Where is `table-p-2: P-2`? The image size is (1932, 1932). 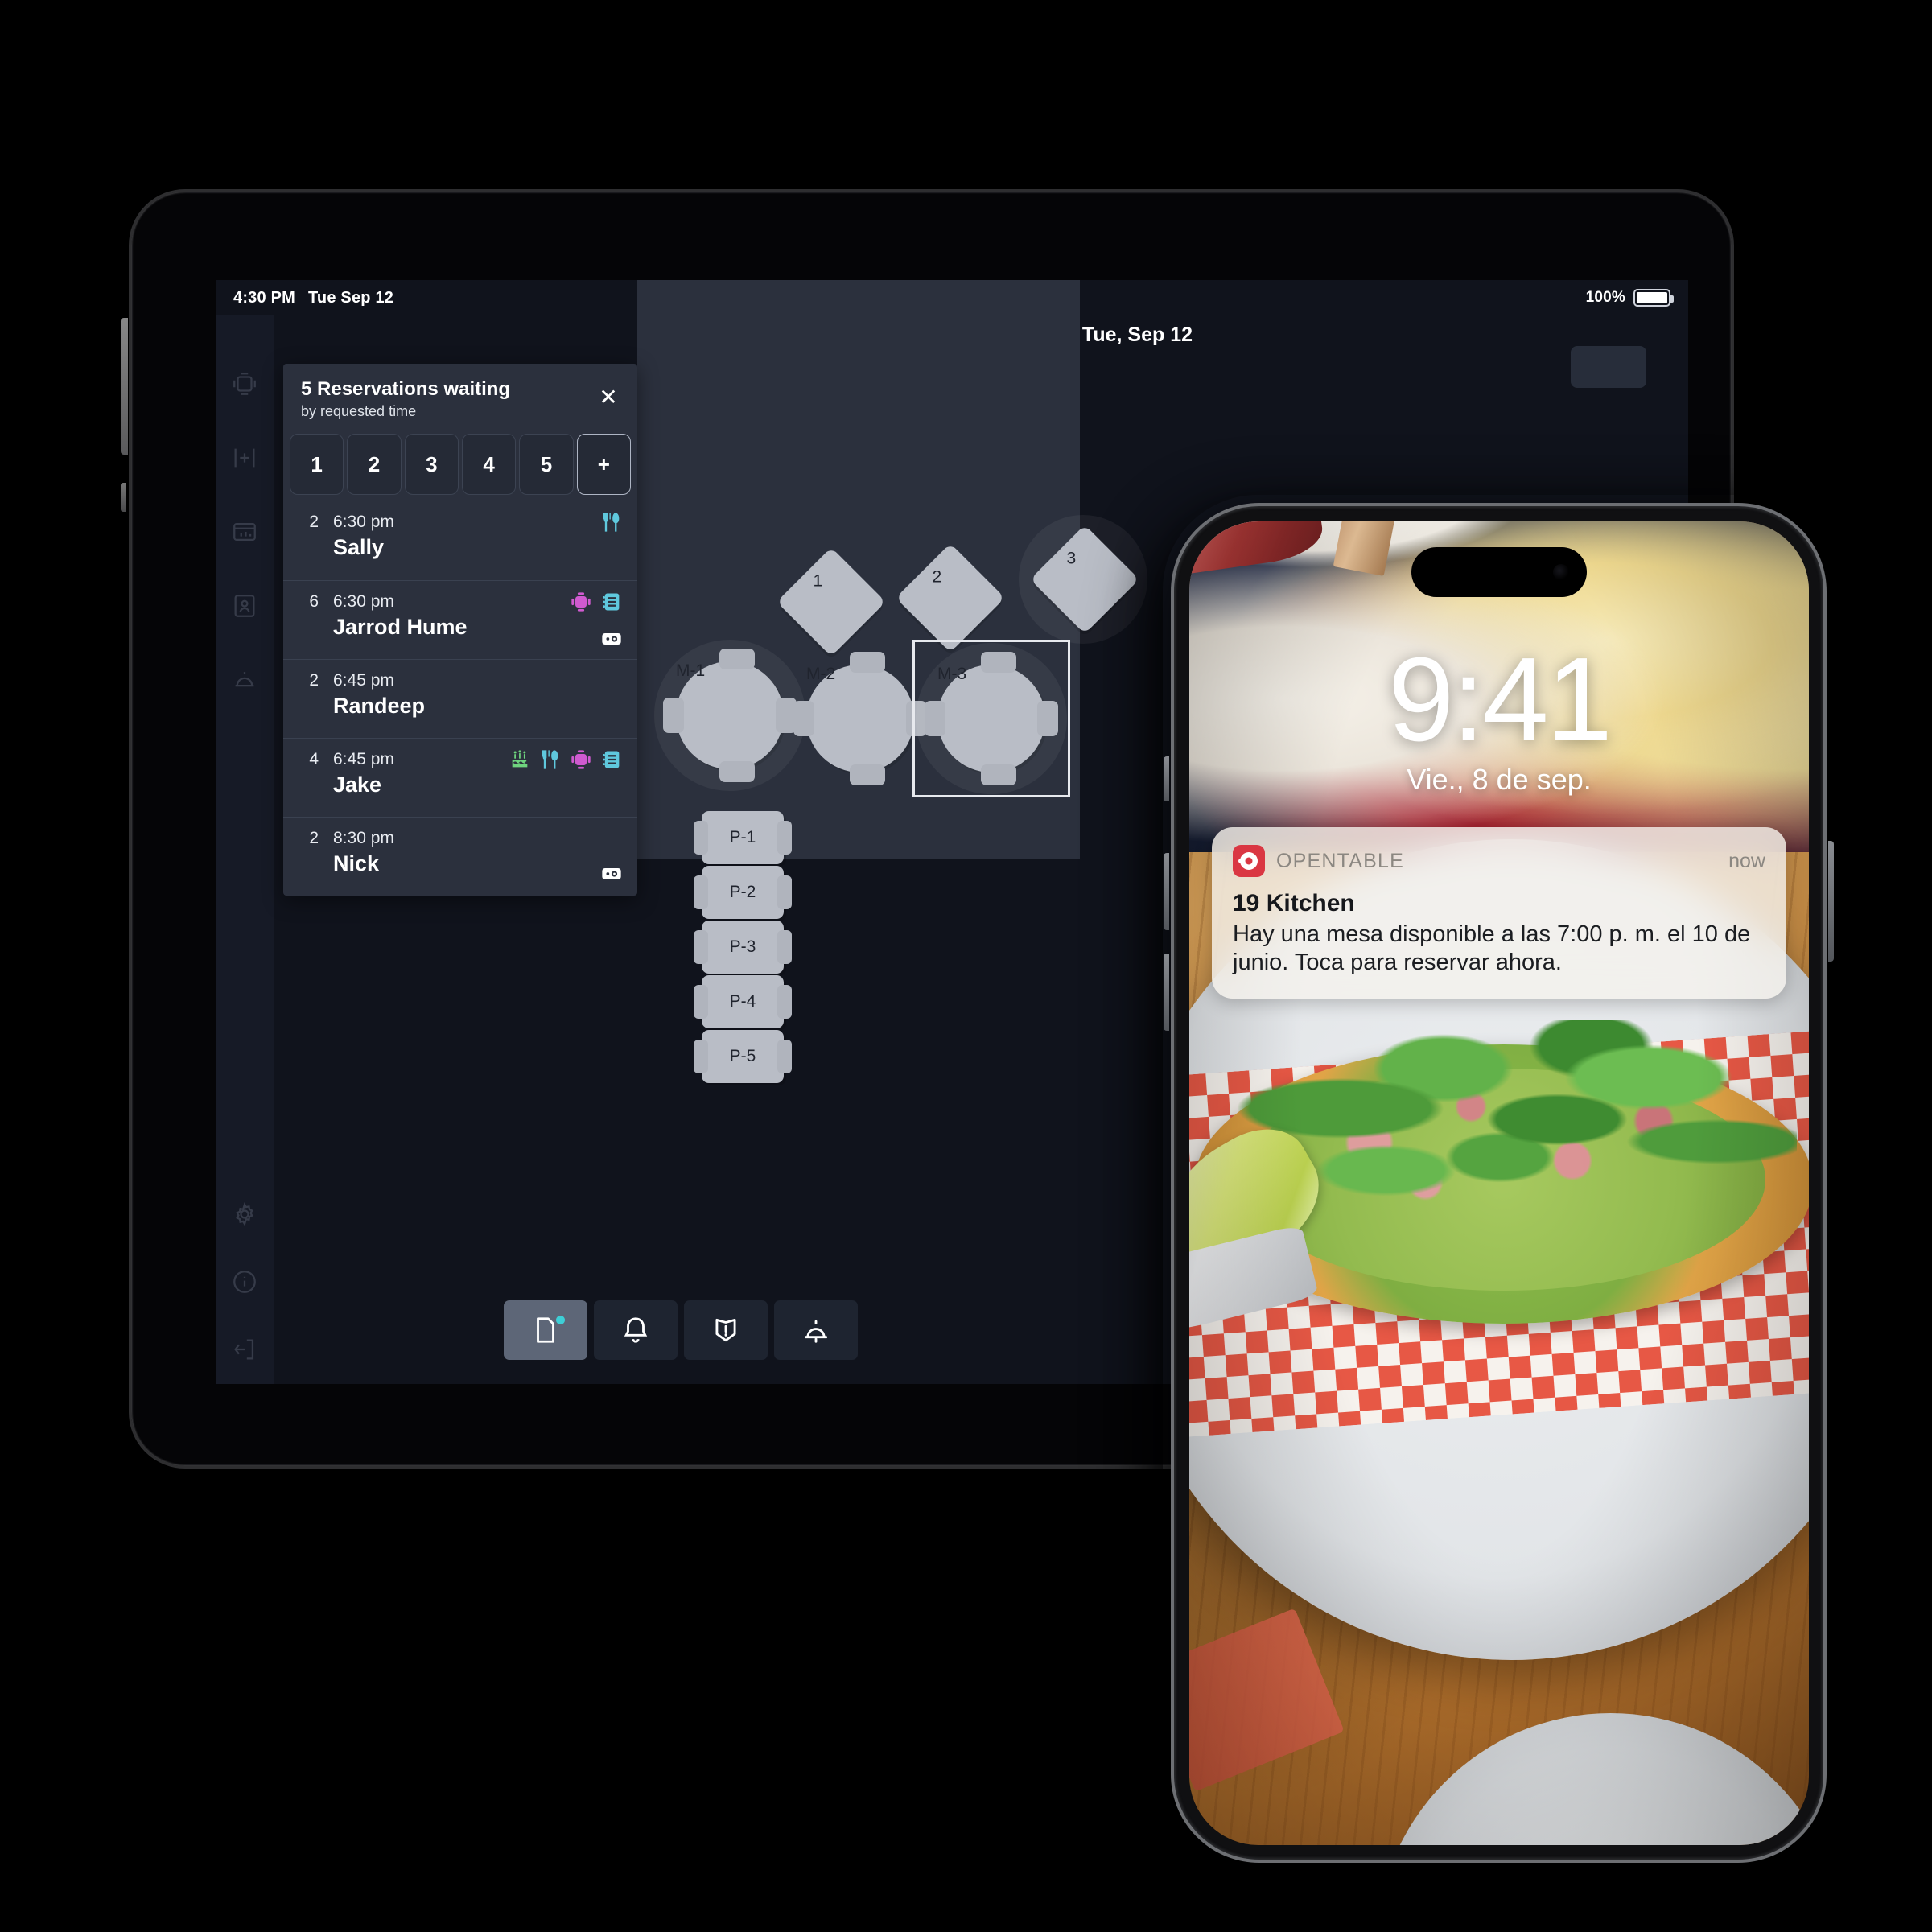
table-p-2: P-2 is located at coordinates (743, 892).